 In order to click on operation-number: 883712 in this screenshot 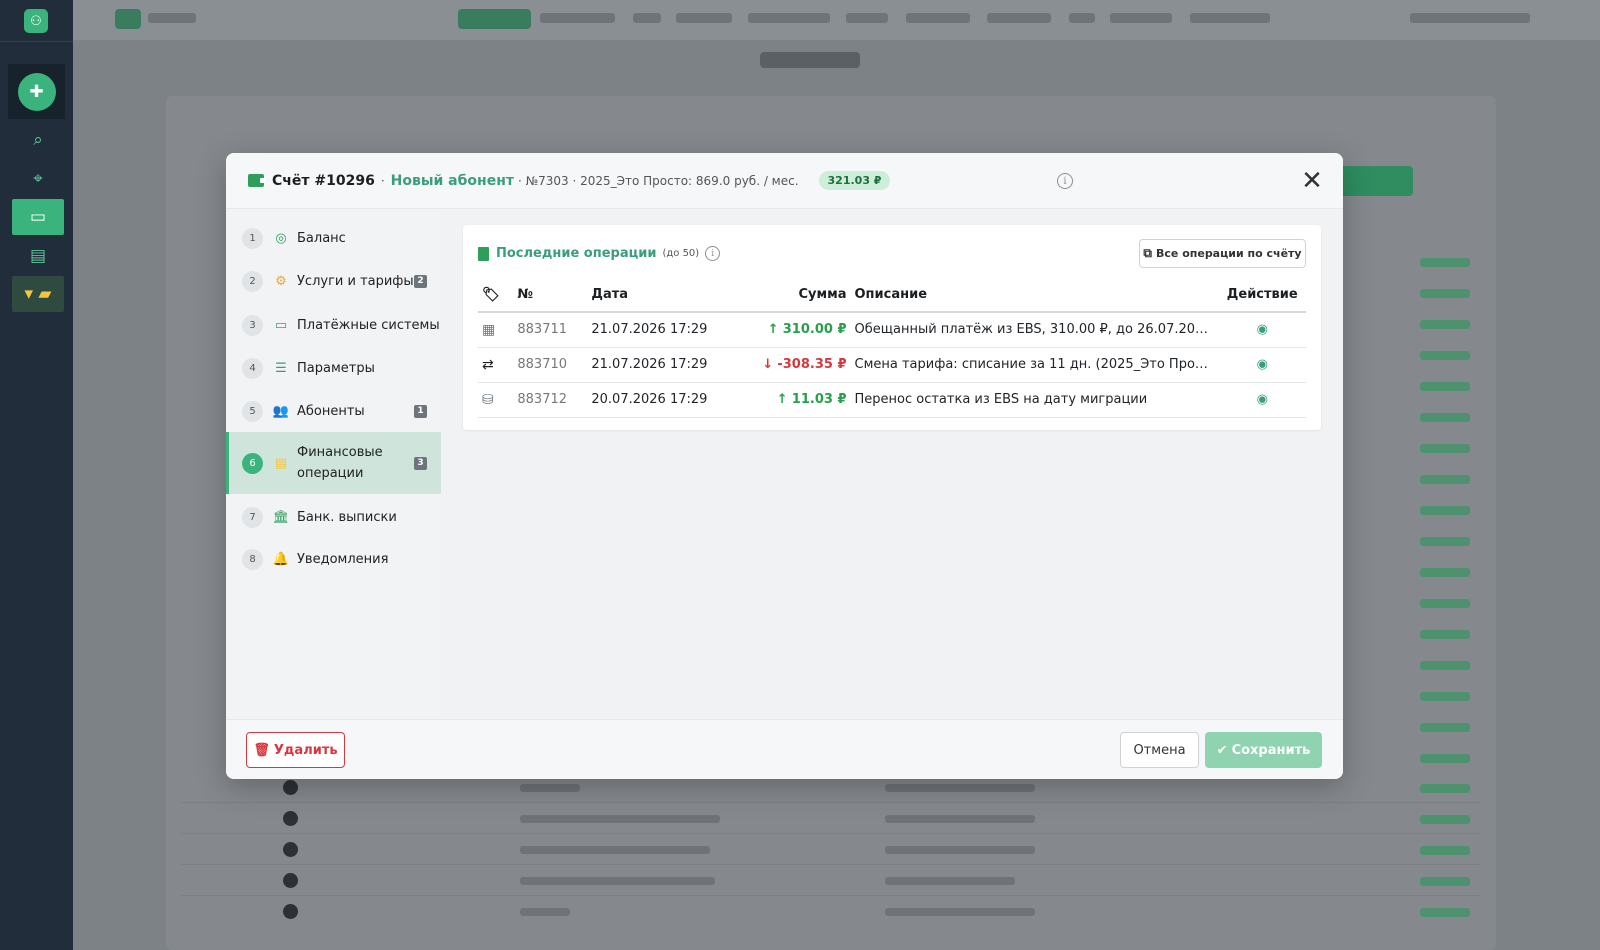, I will do `click(550, 400)`.